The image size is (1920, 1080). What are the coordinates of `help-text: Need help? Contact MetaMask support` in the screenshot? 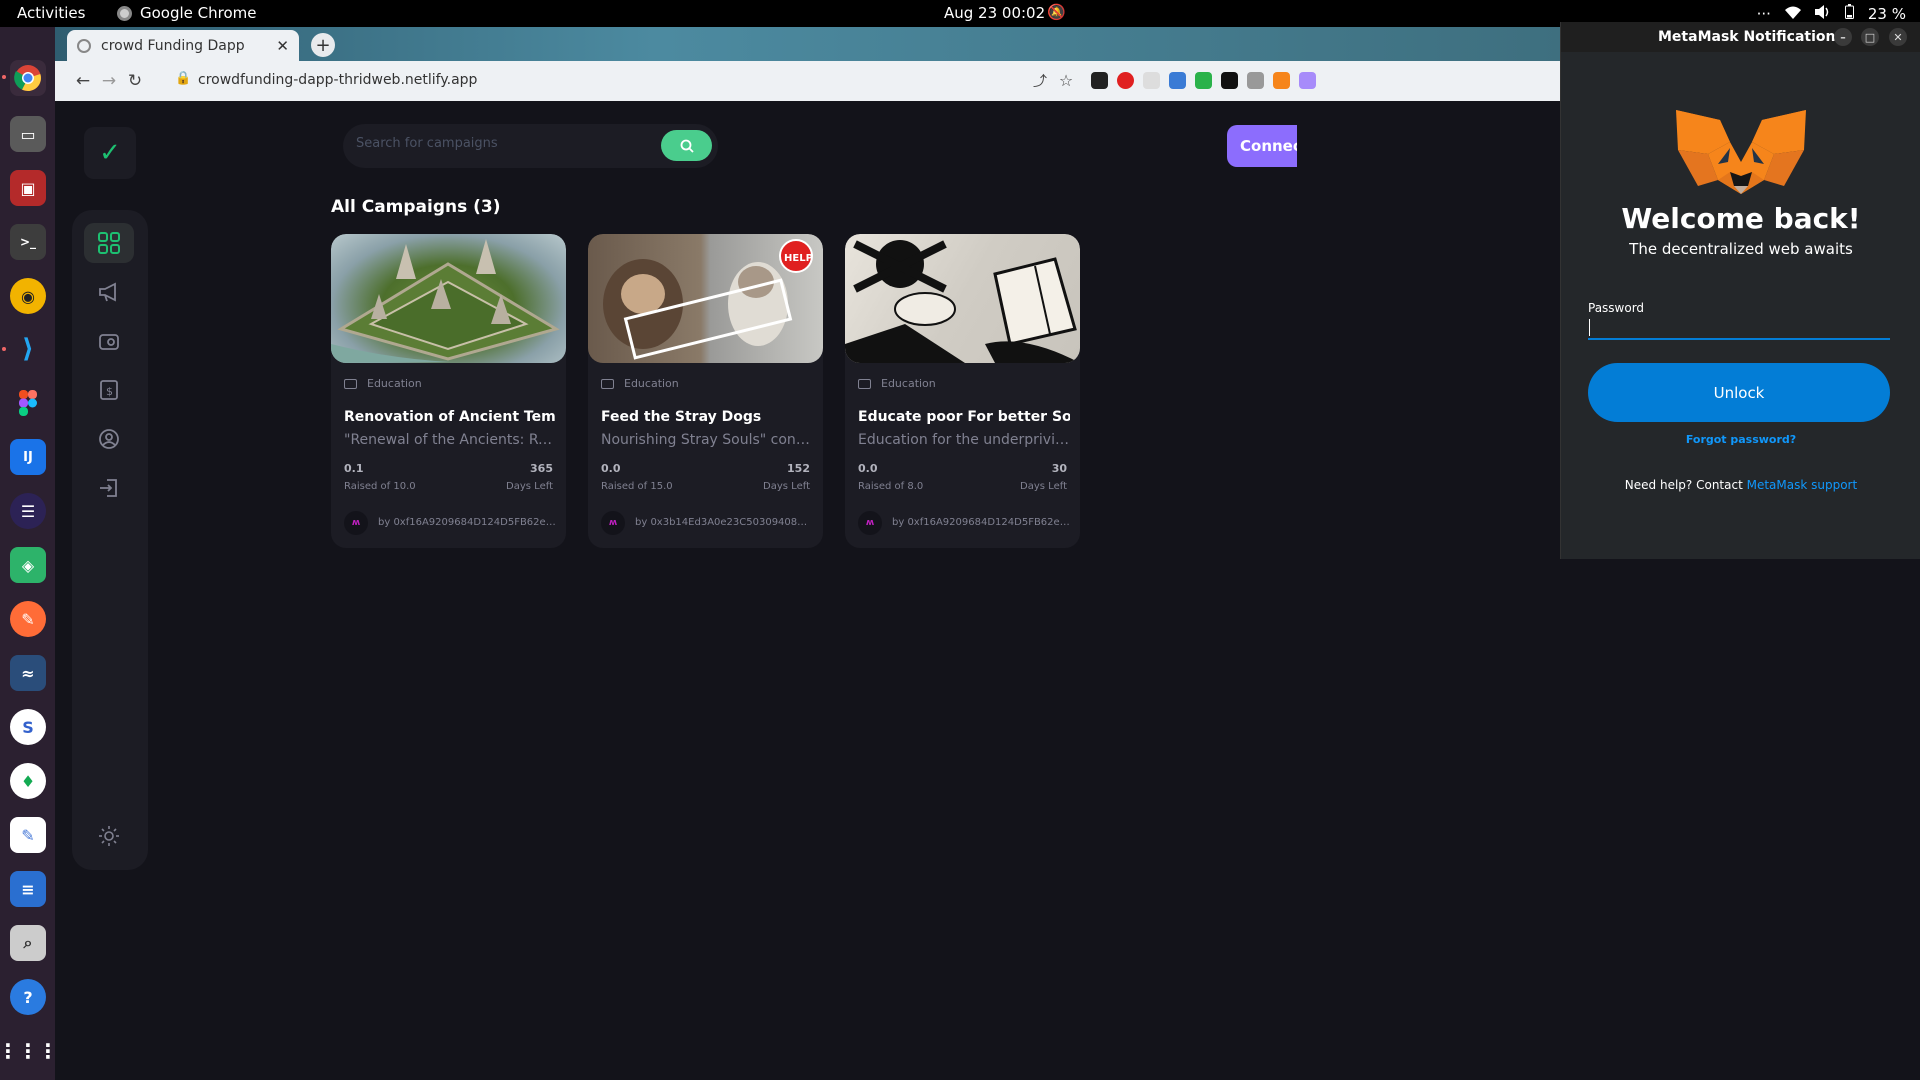 It's located at (1740, 485).